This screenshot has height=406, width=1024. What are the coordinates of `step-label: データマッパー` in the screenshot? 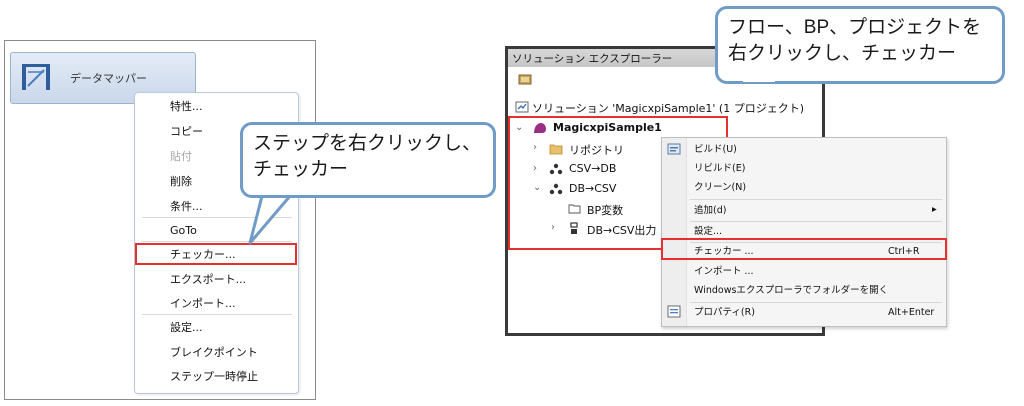 It's located at (108, 78).